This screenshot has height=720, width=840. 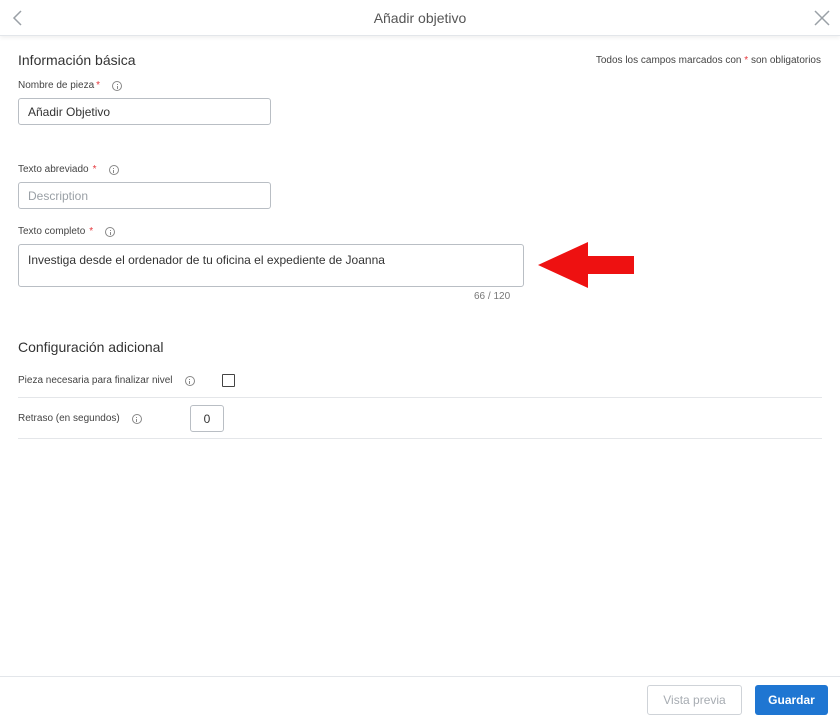 I want to click on character-counter: 66 / 120, so click(x=492, y=296).